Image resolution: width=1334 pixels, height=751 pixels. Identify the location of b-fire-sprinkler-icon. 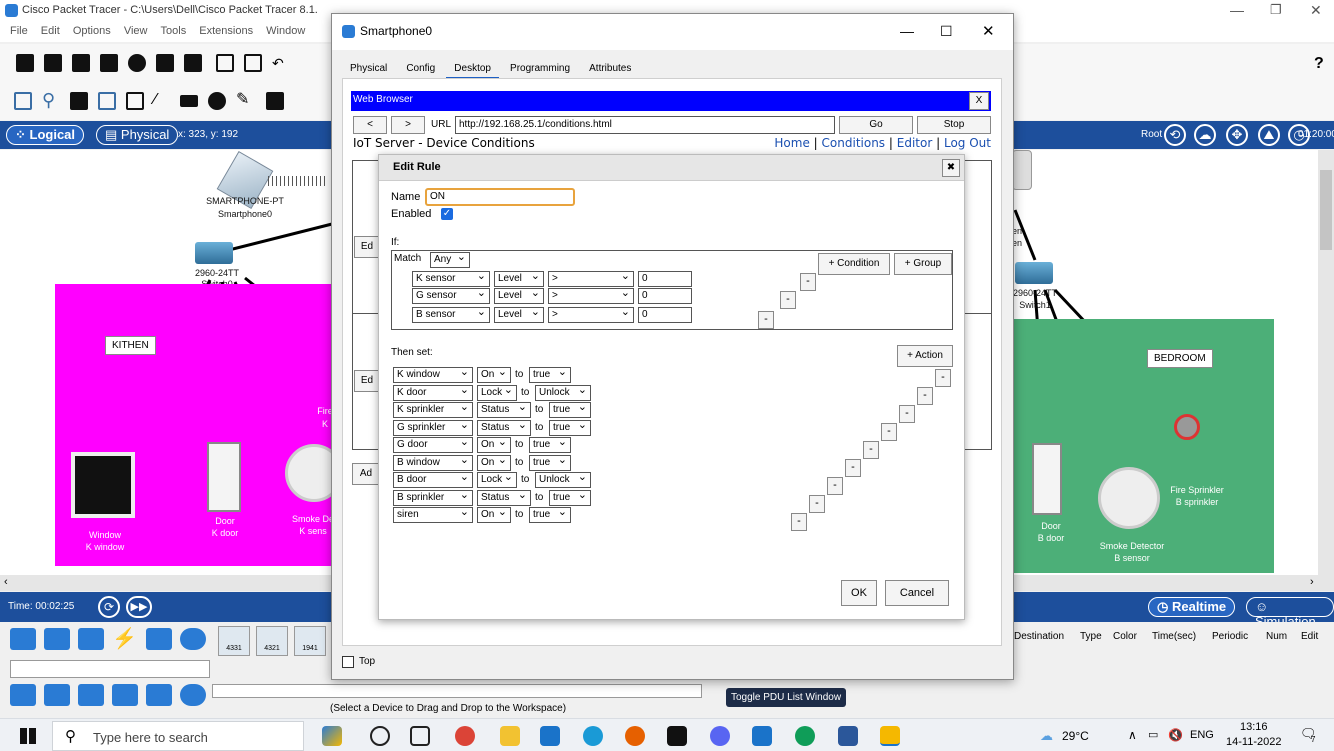
(1187, 427).